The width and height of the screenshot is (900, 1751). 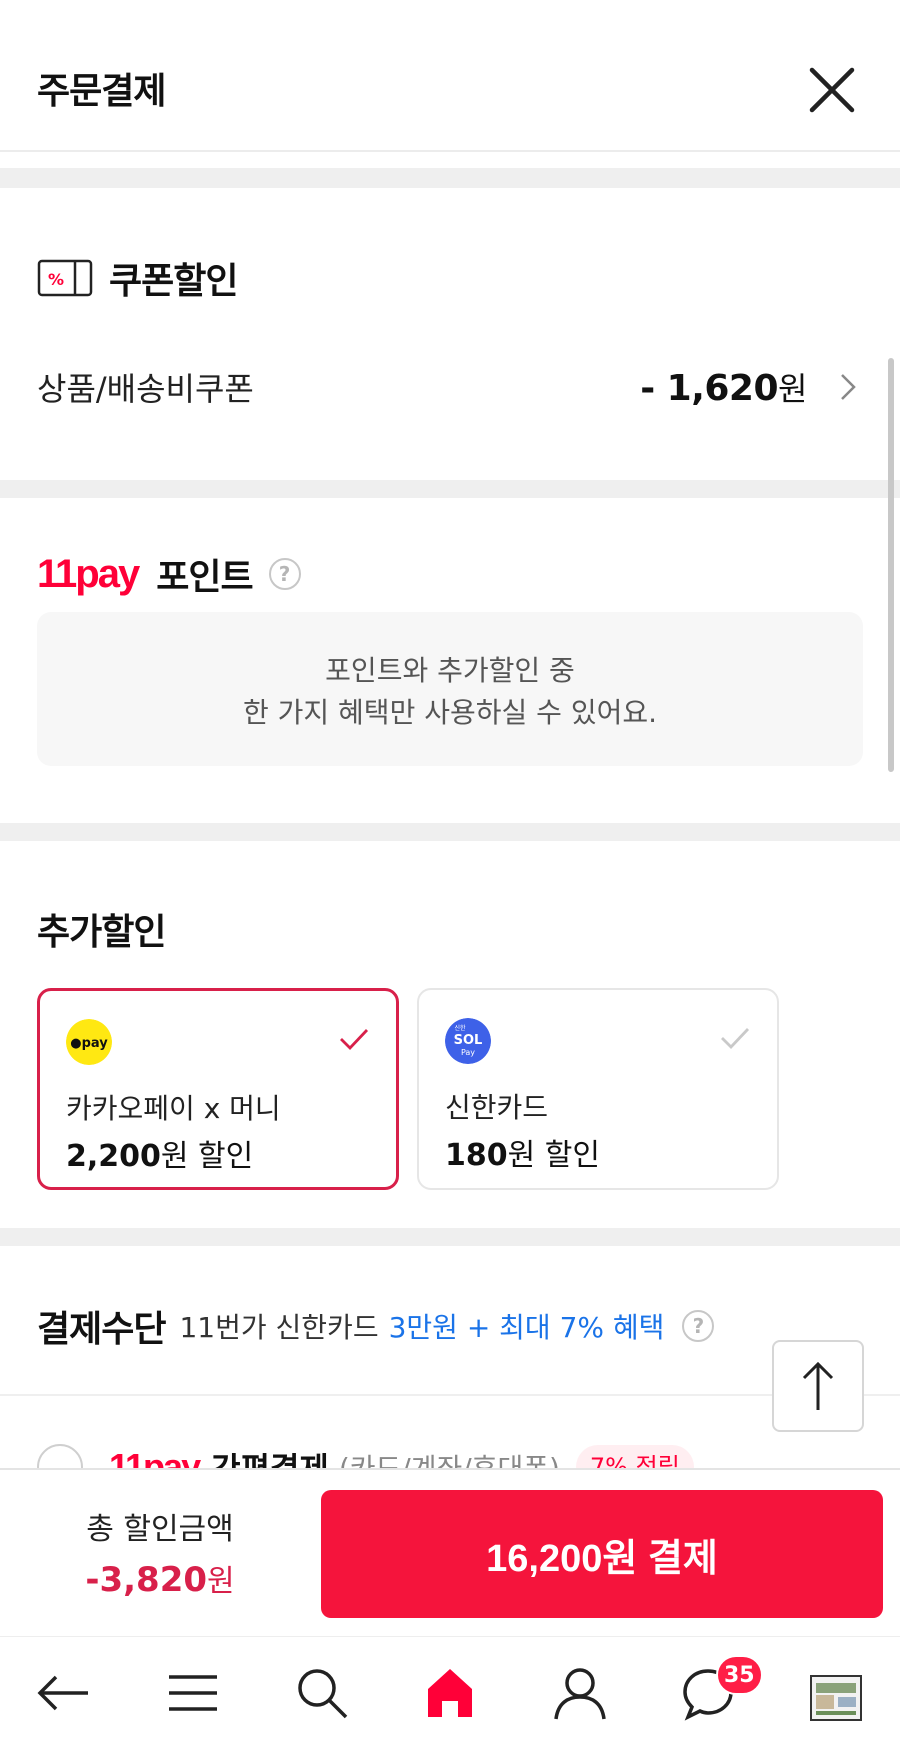 I want to click on chevron-right-icon, so click(x=848, y=387).